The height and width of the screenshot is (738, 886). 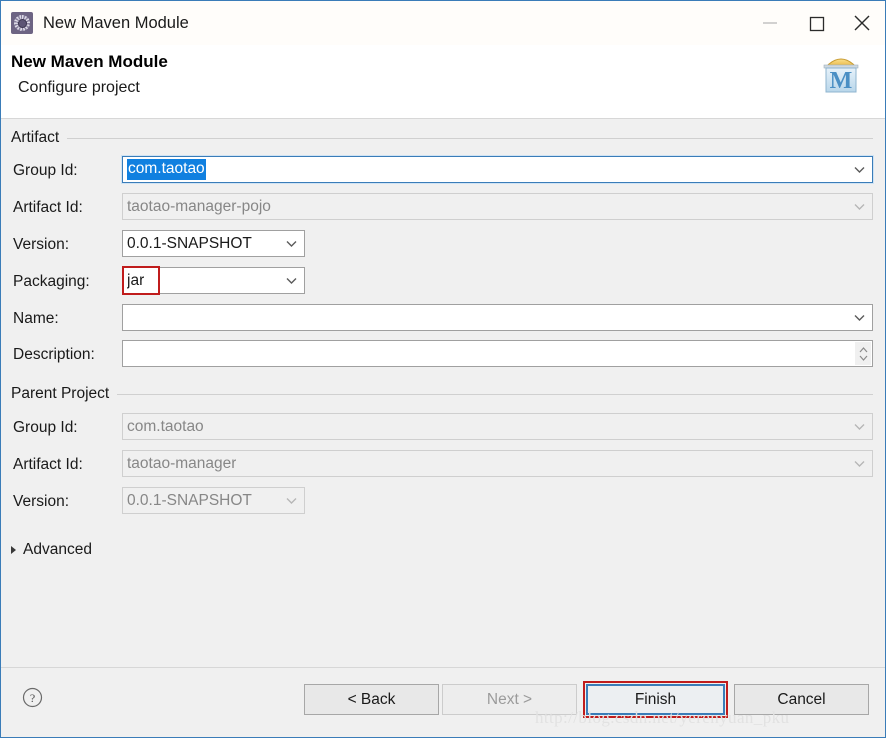 What do you see at coordinates (371, 699) in the screenshot?
I see `back-button: < Back` at bounding box center [371, 699].